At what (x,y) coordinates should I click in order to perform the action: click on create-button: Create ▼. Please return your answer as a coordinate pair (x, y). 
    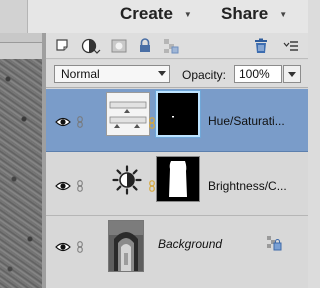
    Looking at the image, I should click on (156, 14).